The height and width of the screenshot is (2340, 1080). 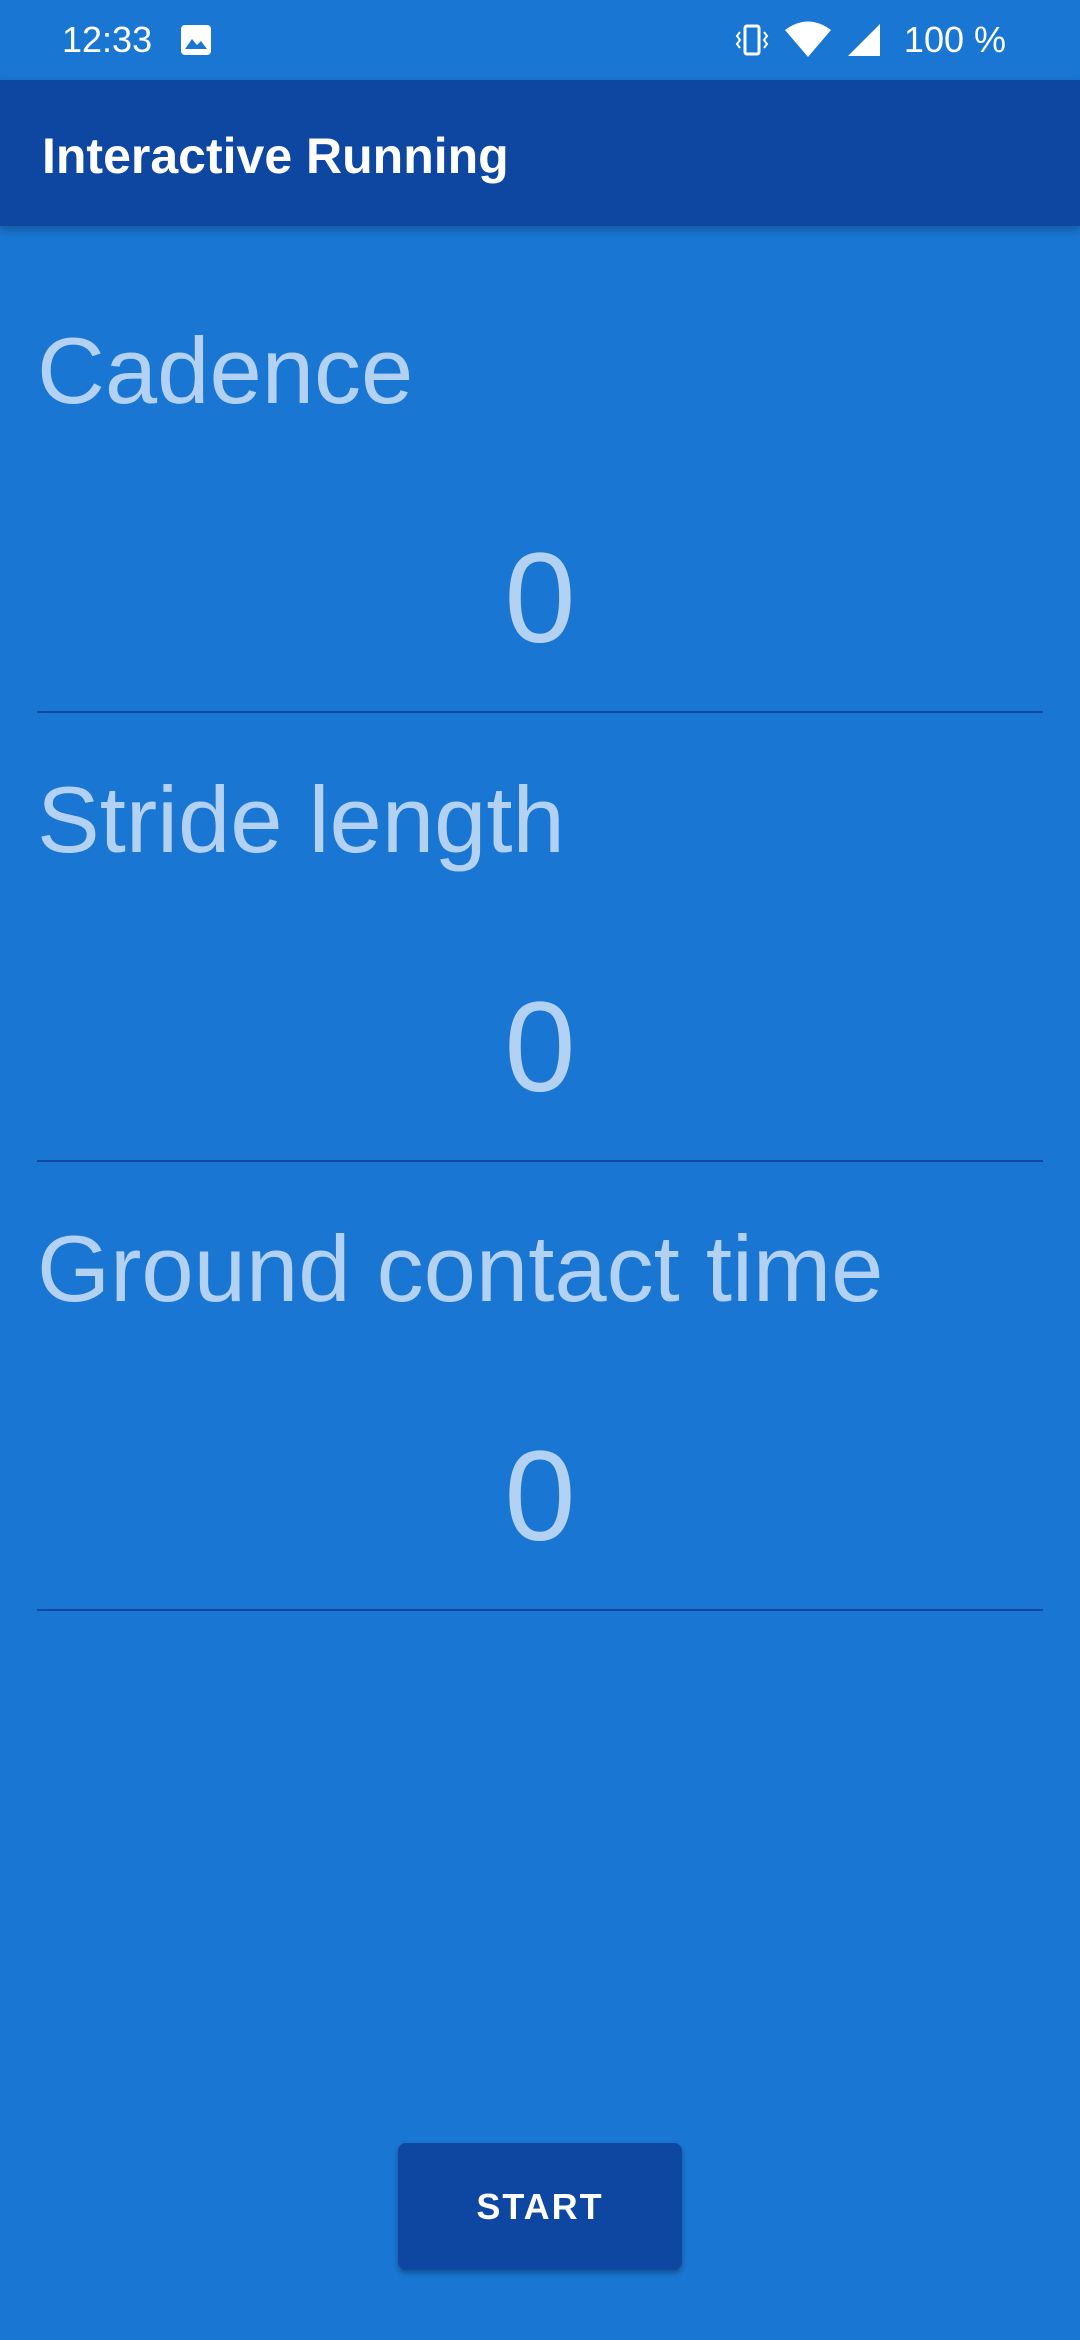 I want to click on status-bar: 12:33 100 %, so click(x=540, y=40).